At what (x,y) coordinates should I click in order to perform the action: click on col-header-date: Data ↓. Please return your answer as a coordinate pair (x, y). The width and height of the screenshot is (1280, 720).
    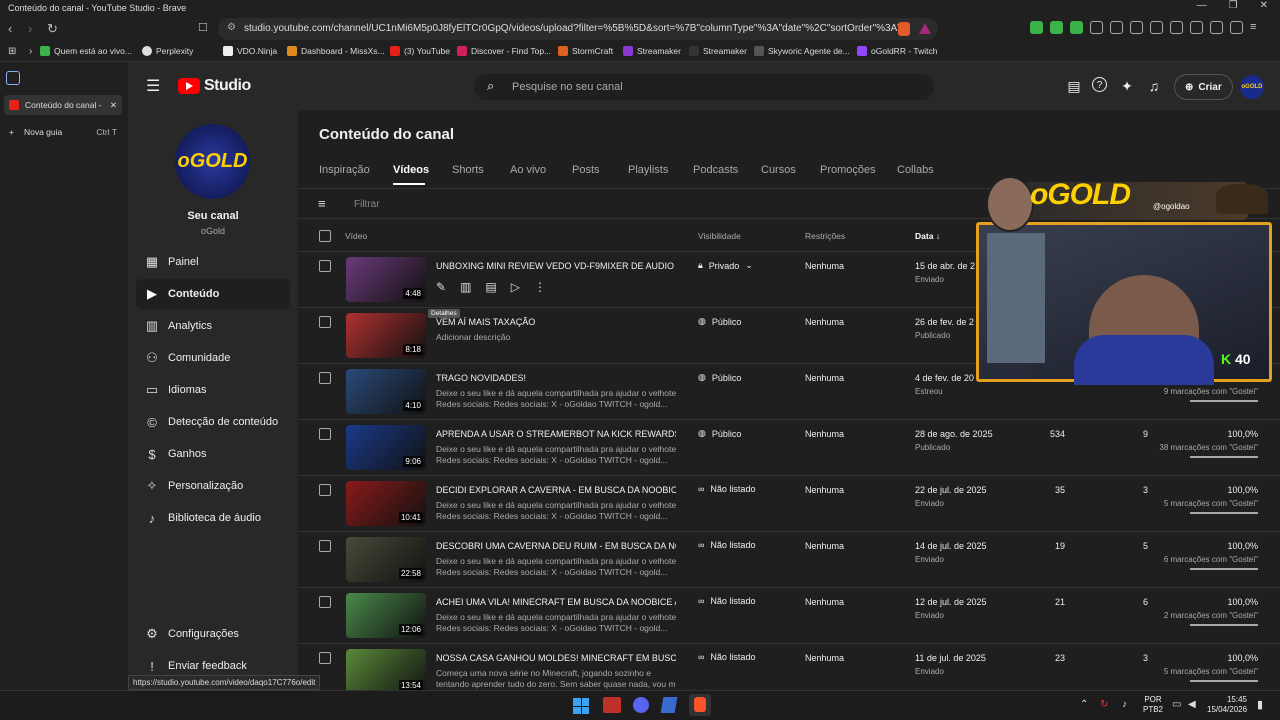
    Looking at the image, I should click on (927, 236).